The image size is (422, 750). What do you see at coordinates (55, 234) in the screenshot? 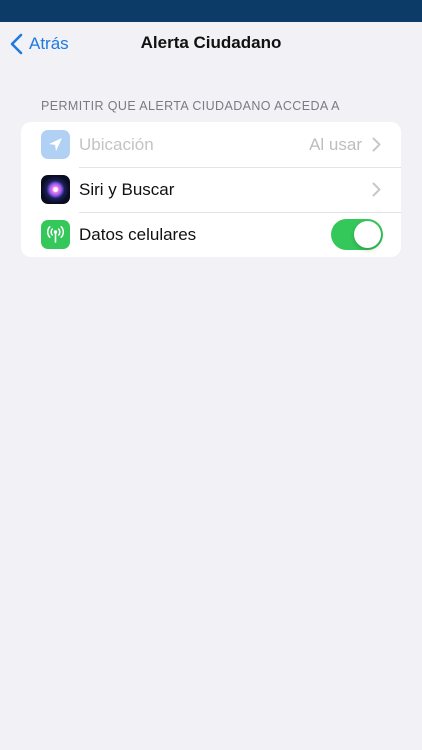
I see `cellular-antenna-icon` at bounding box center [55, 234].